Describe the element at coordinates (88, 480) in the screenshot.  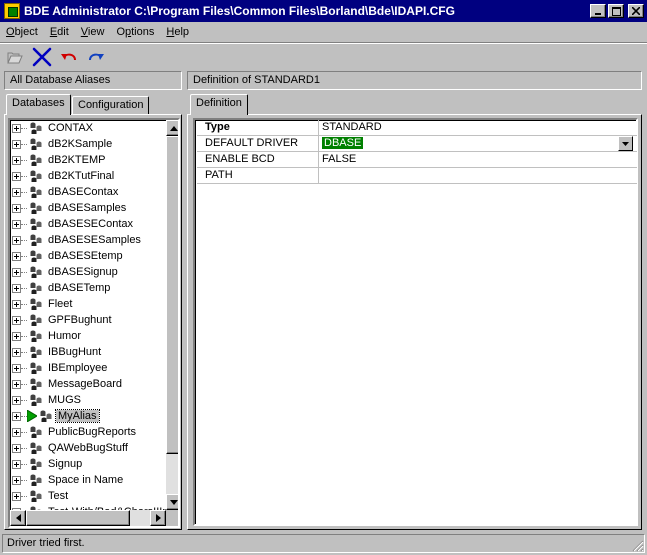
I see `tree-item: Space in Name` at that location.